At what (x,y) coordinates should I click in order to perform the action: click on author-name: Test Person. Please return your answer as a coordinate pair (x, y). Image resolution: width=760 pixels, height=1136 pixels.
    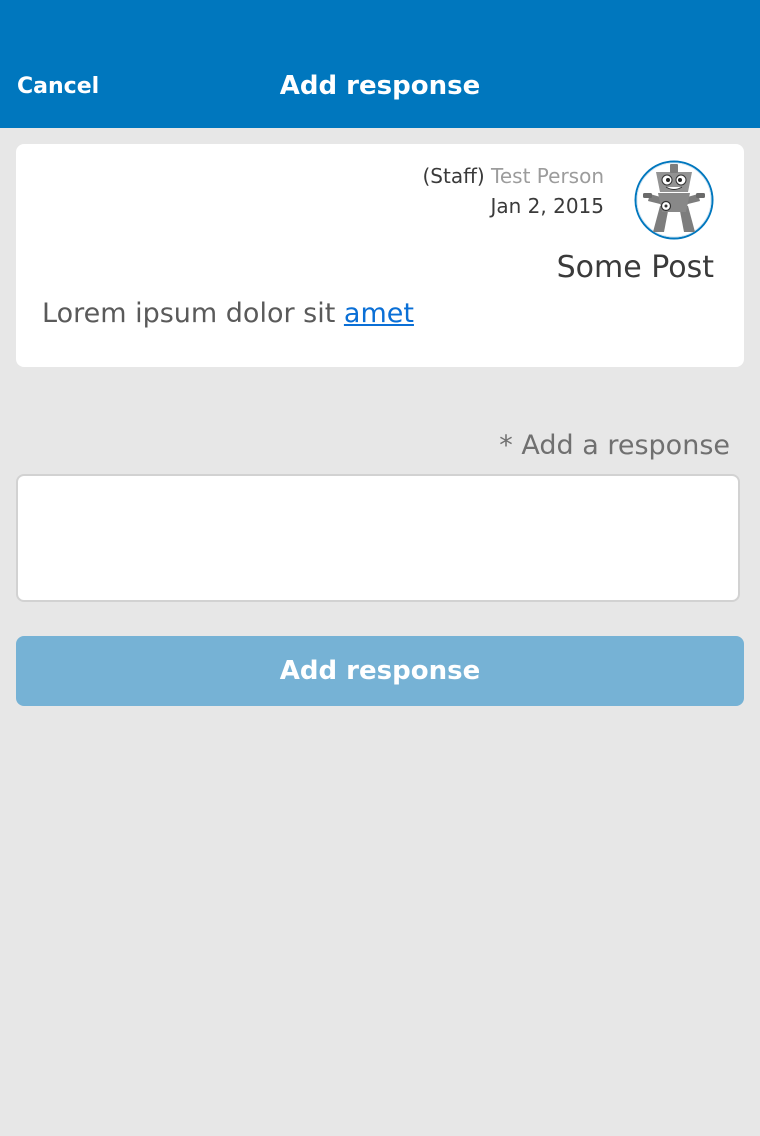
    Looking at the image, I should click on (547, 176).